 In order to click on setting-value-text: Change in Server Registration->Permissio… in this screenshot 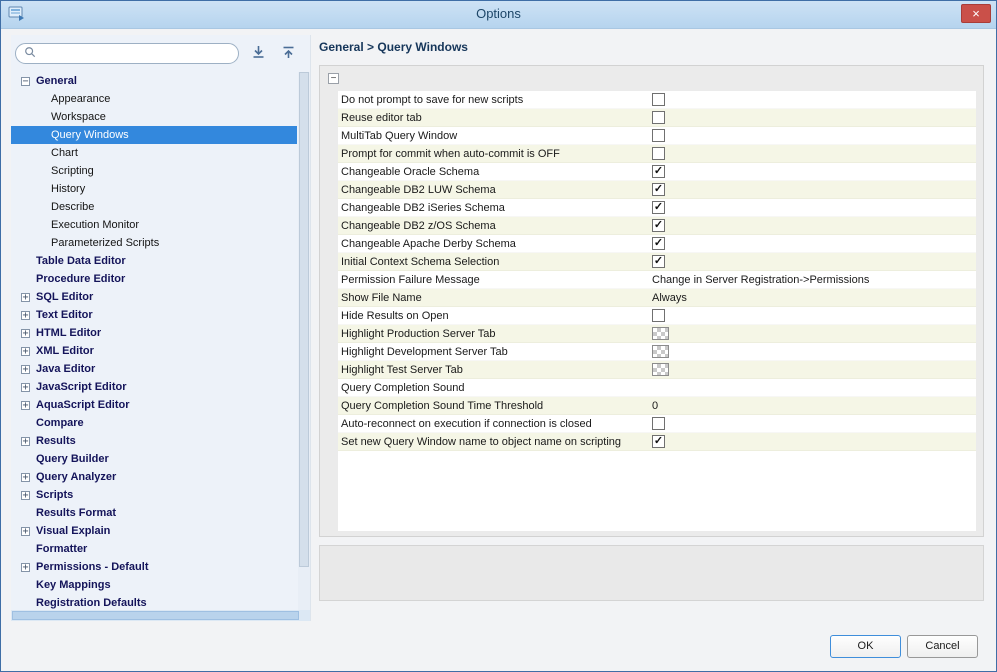, I will do `click(760, 280)`.